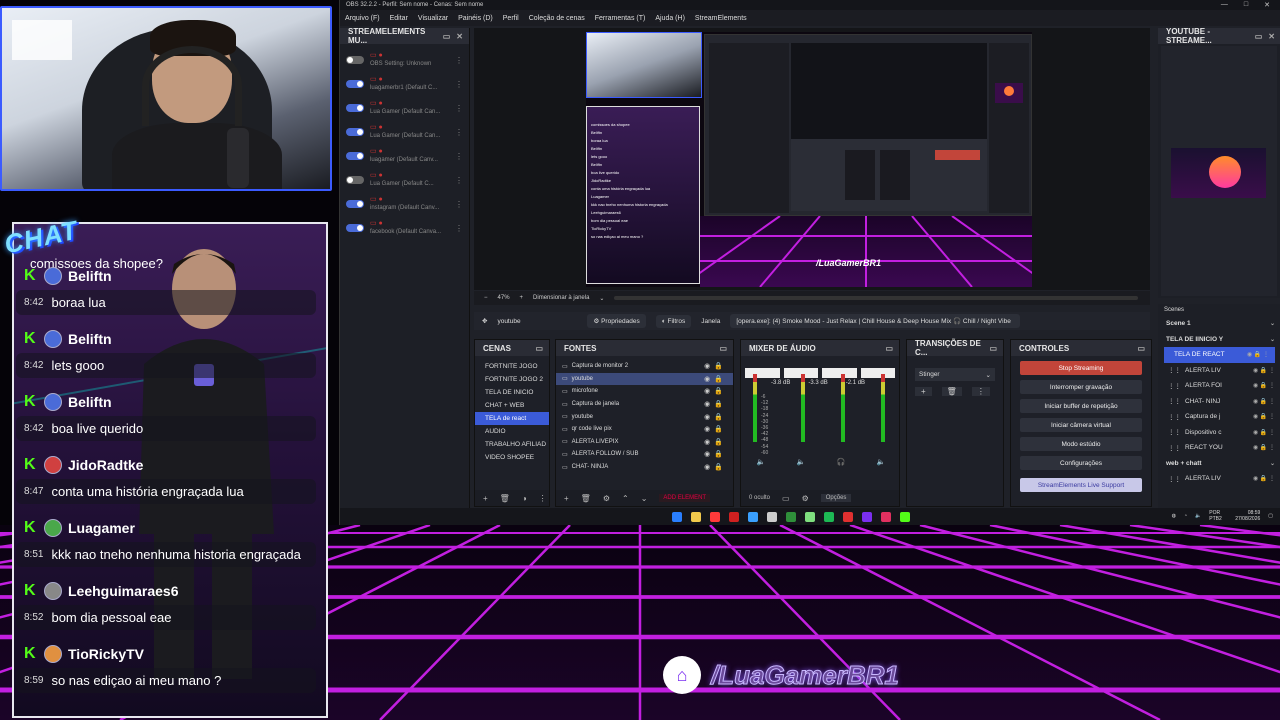 The width and height of the screenshot is (1280, 720). I want to click on multistream-item: ▭ ● facebook (Default Canva... ⋮, so click(404, 228).